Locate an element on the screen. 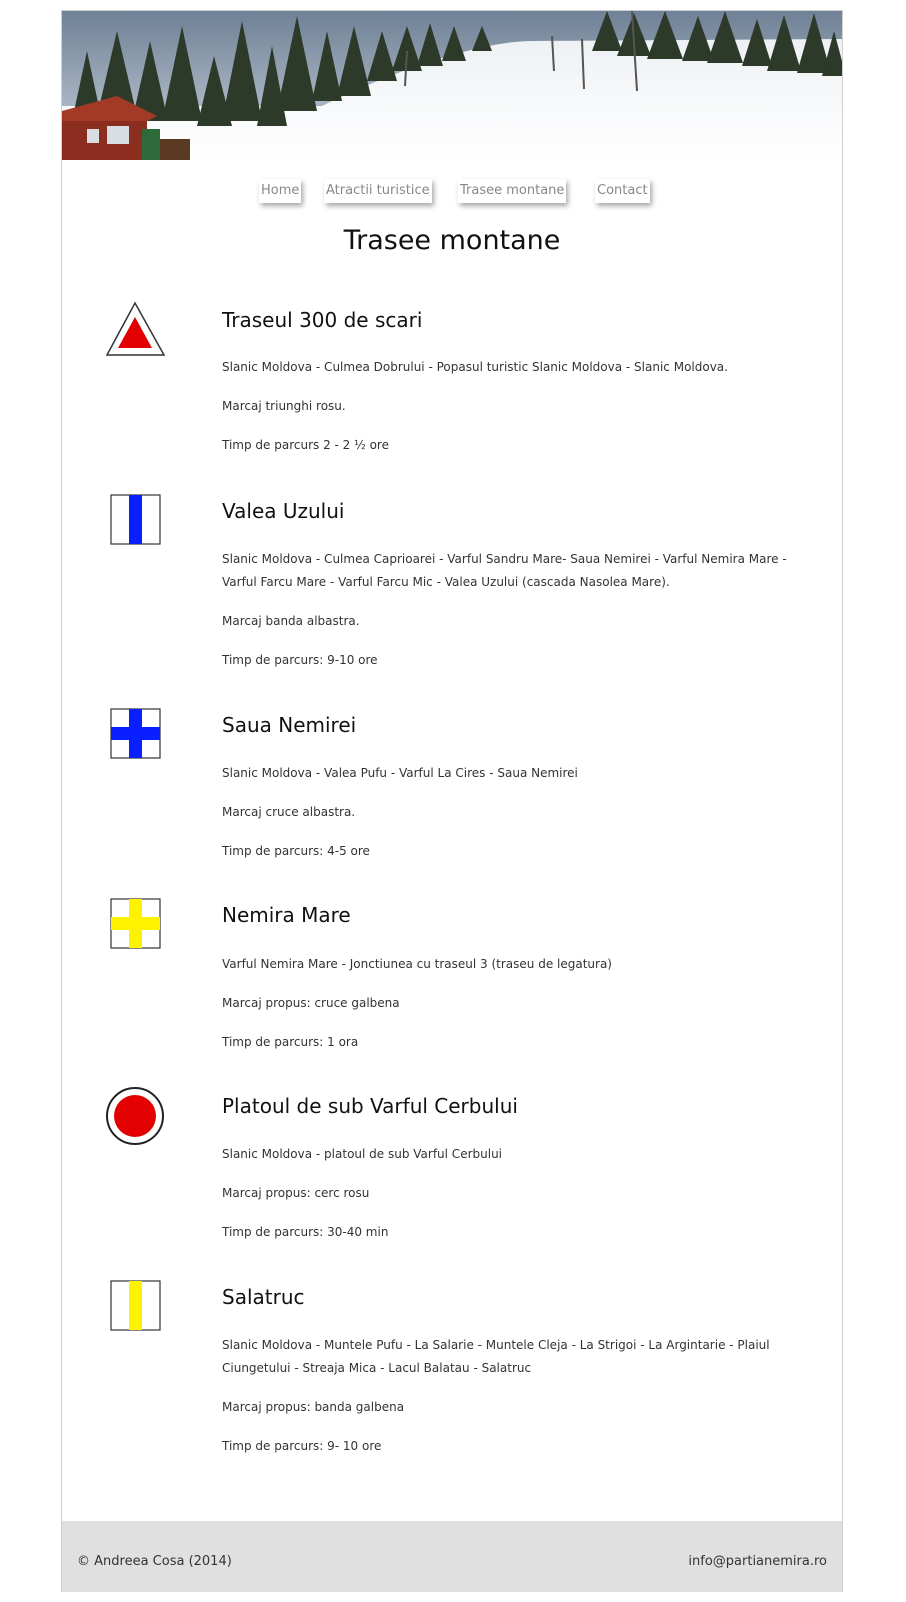  nav-trasee-montane: Trasee montane is located at coordinates (512, 191).